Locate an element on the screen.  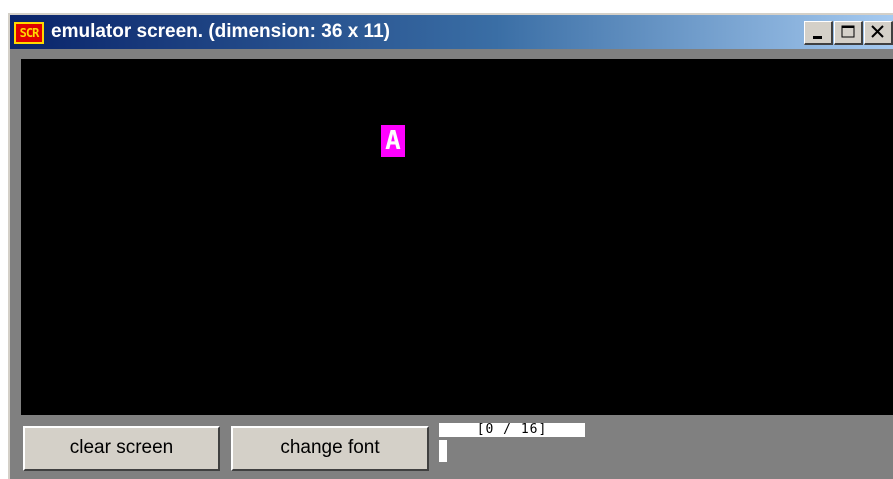
screen-cell-char: A is located at coordinates (393, 141).